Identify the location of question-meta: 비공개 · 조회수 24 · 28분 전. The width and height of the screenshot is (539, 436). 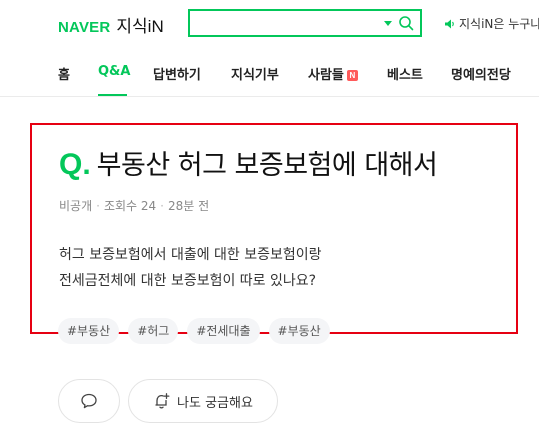
(134, 205).